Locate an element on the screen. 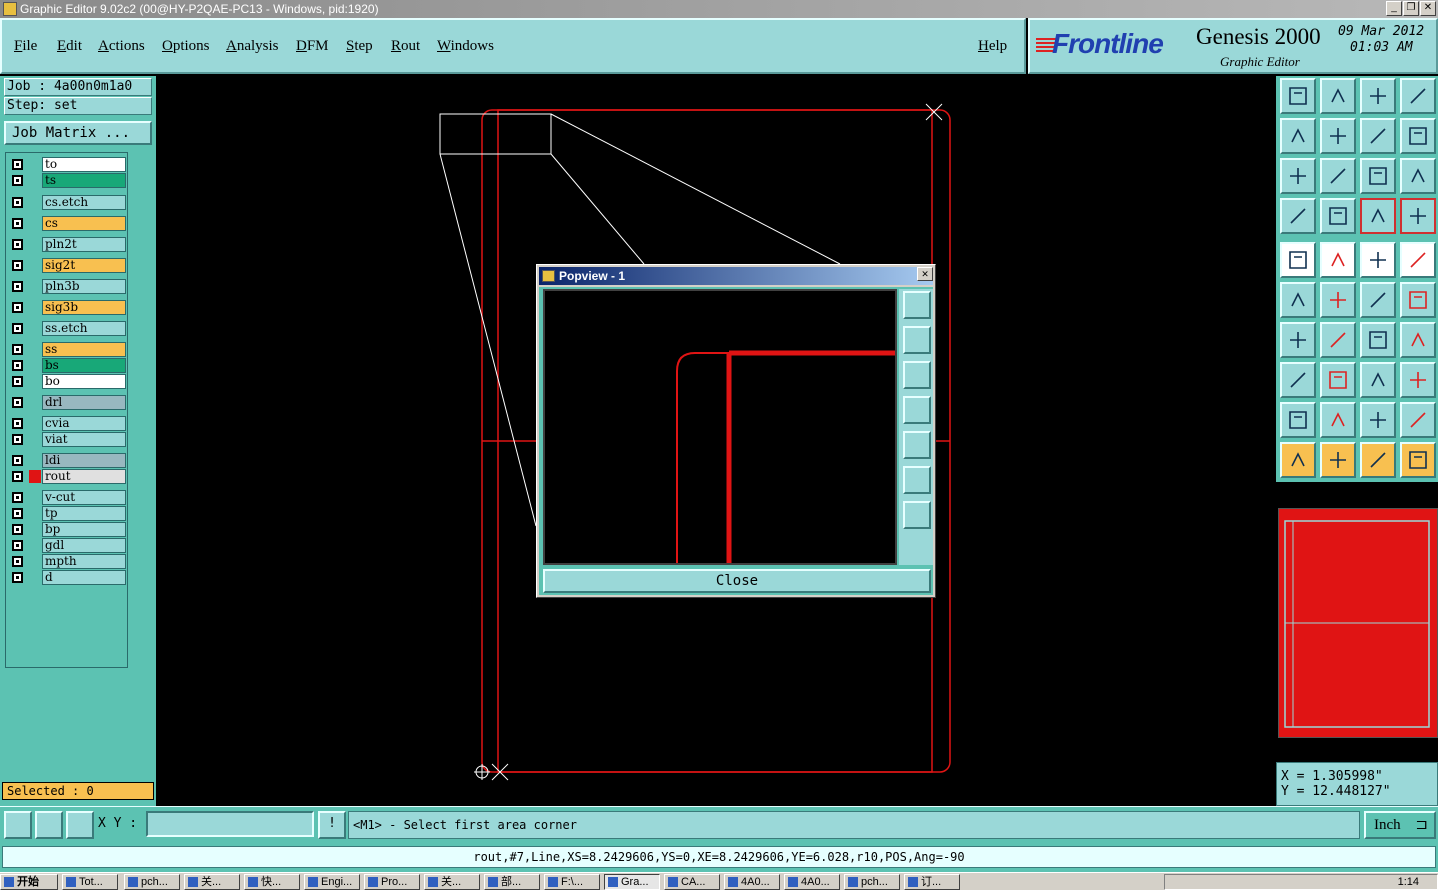 This screenshot has height=890, width=1438. layer-row-ldi: ldi is located at coordinates (67, 460).